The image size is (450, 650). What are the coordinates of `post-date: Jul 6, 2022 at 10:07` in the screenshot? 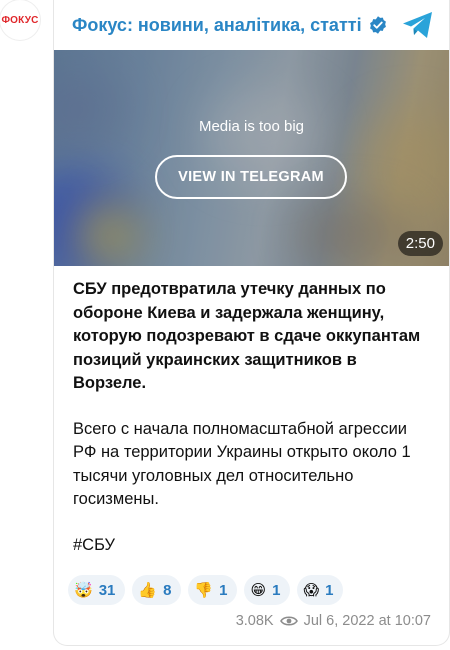 It's located at (367, 621).